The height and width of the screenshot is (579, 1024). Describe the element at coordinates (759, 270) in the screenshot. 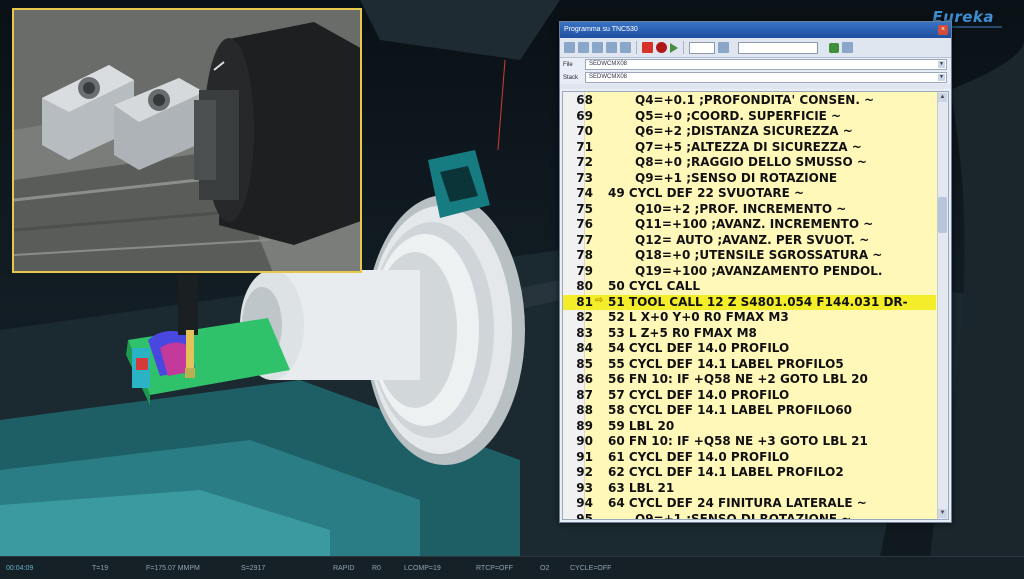

I see `line-text: Q19=+100 ;AVANZAMENTO PENDOL.` at that location.